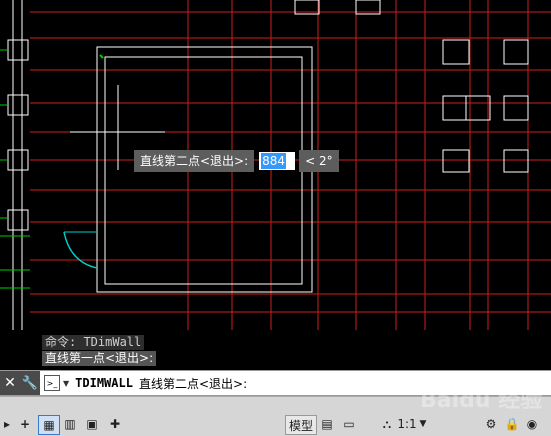  Describe the element at coordinates (104, 383) in the screenshot. I see `command-name: TDIMWALL` at that location.